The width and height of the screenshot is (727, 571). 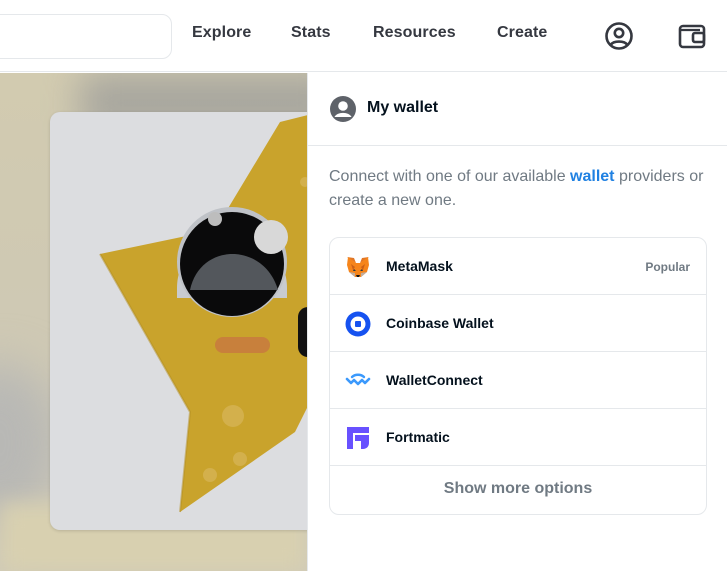 What do you see at coordinates (518, 437) in the screenshot?
I see `wallet-option-fortmatic: Fortmatic` at bounding box center [518, 437].